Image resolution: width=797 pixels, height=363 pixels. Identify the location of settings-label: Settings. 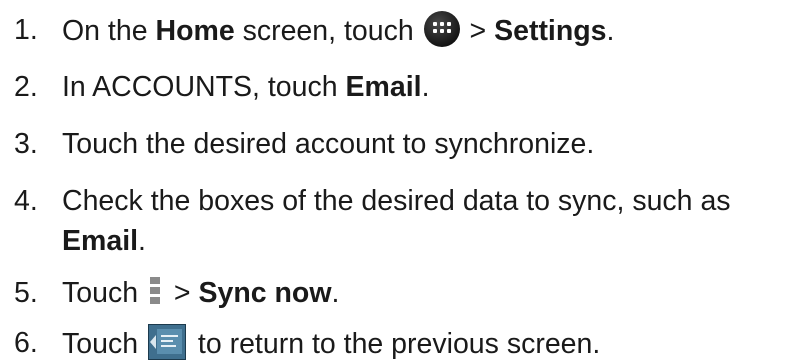
(550, 31).